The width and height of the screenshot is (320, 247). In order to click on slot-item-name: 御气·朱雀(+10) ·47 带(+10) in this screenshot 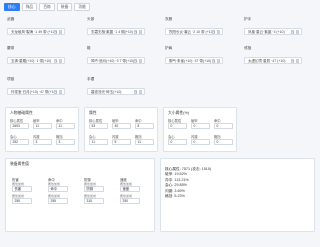, I will do `click(190, 61)`.